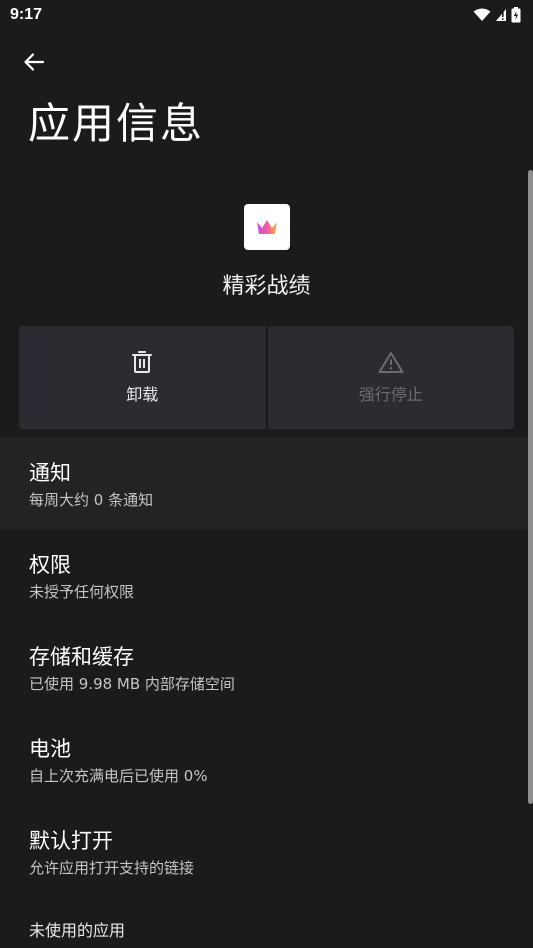  I want to click on warning-icon, so click(391, 362).